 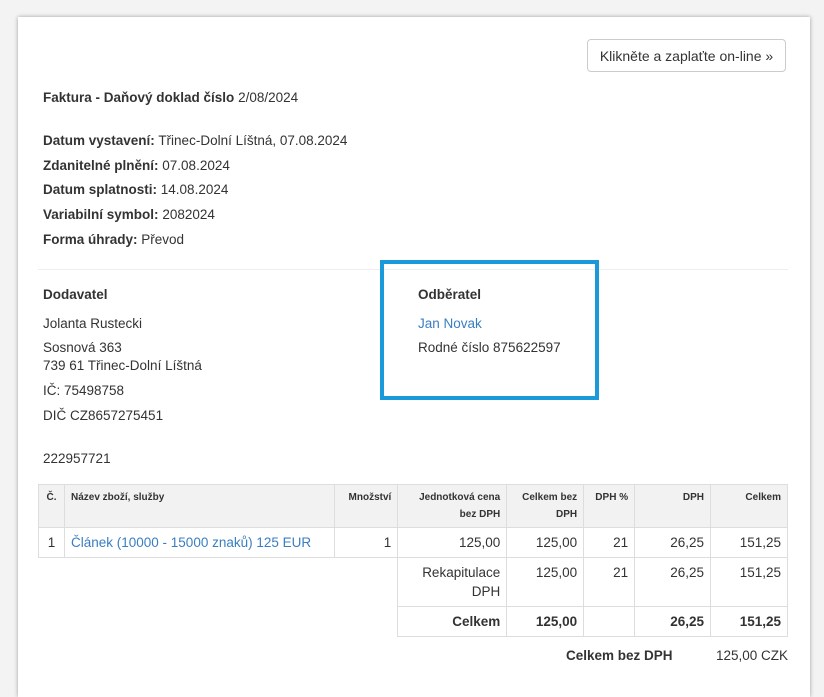 I want to click on customer-heading: Odběratel, so click(x=450, y=294).